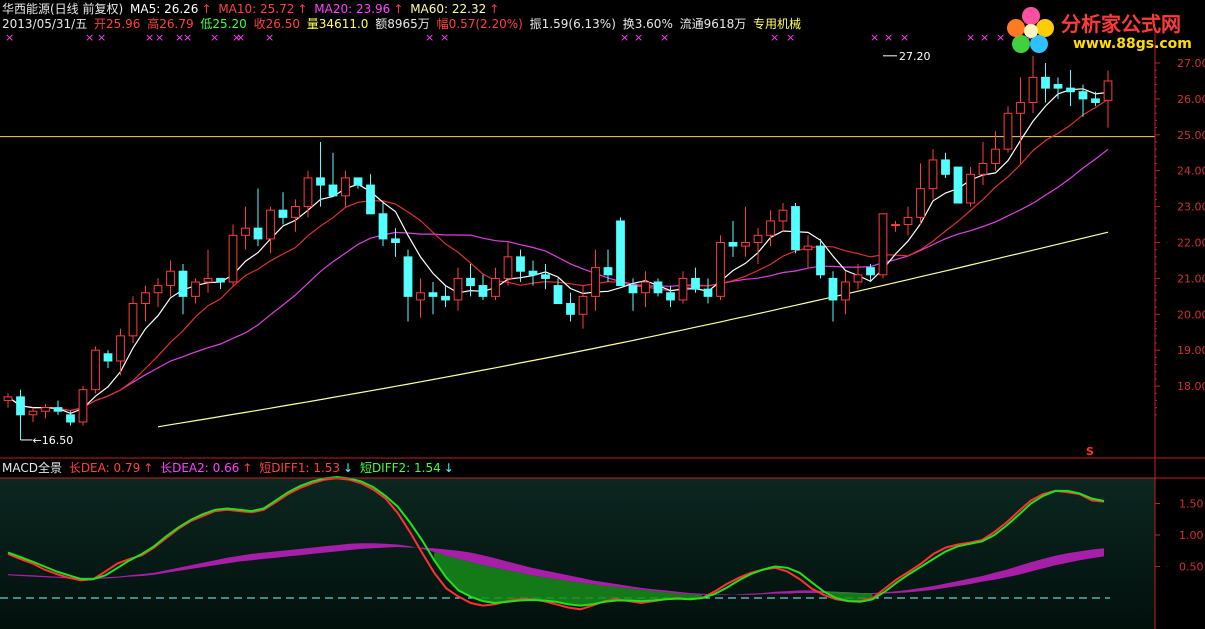  I want to click on quote-high: 高26.79, so click(170, 24).